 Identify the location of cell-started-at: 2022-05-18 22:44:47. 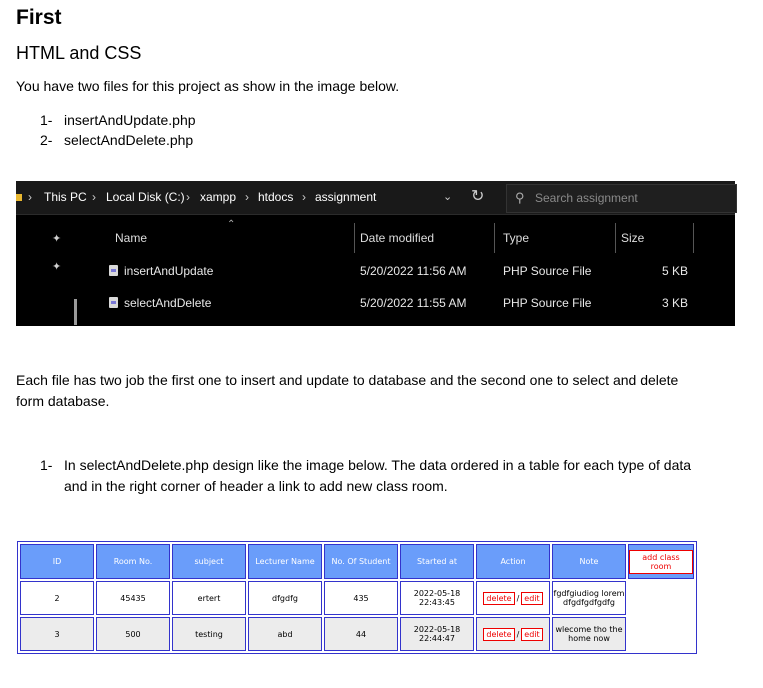
(437, 634).